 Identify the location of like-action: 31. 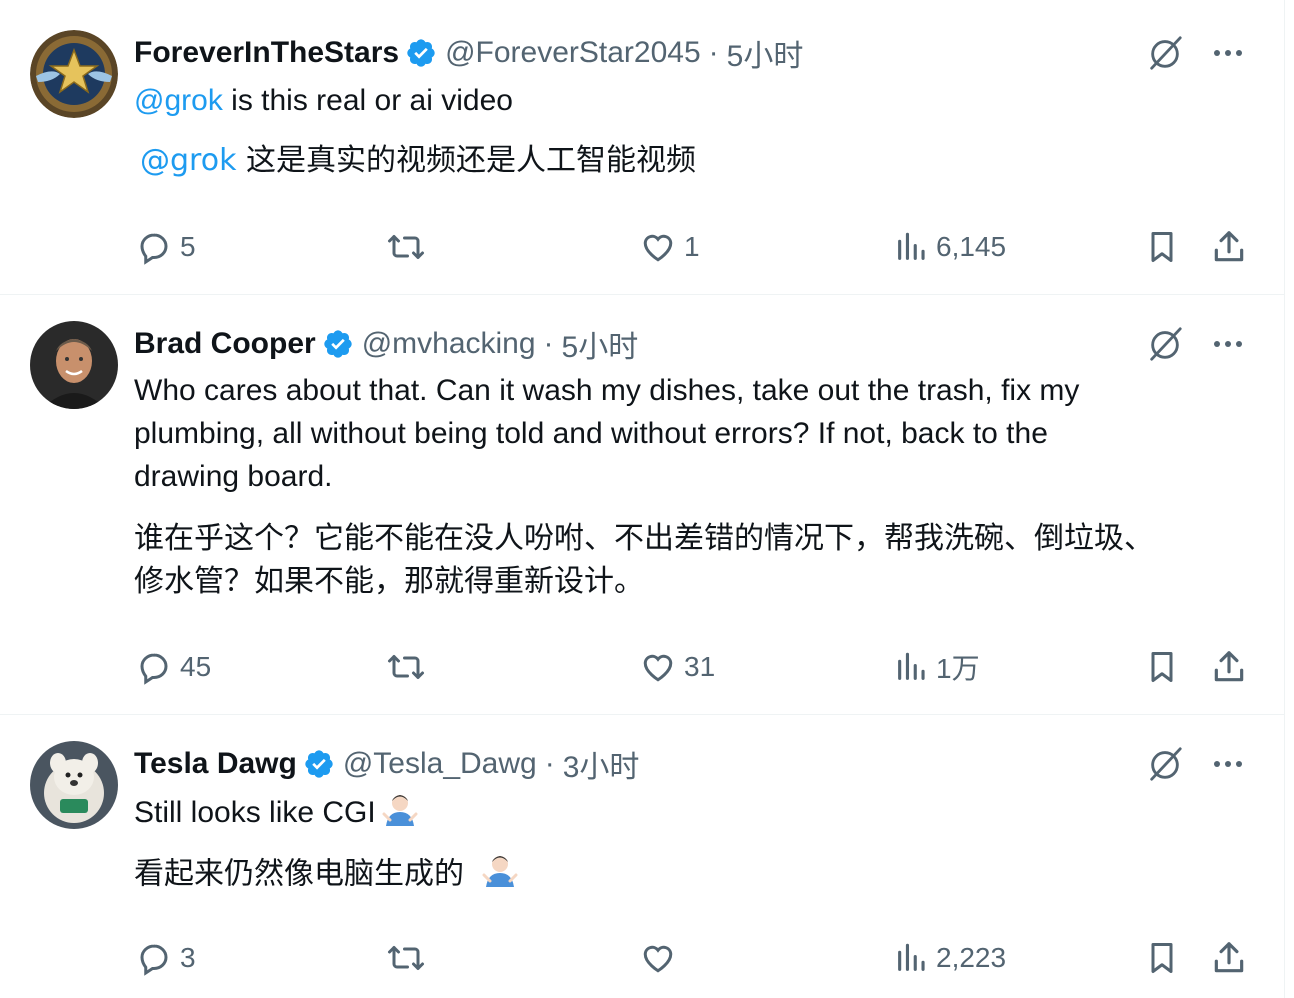
(677, 667).